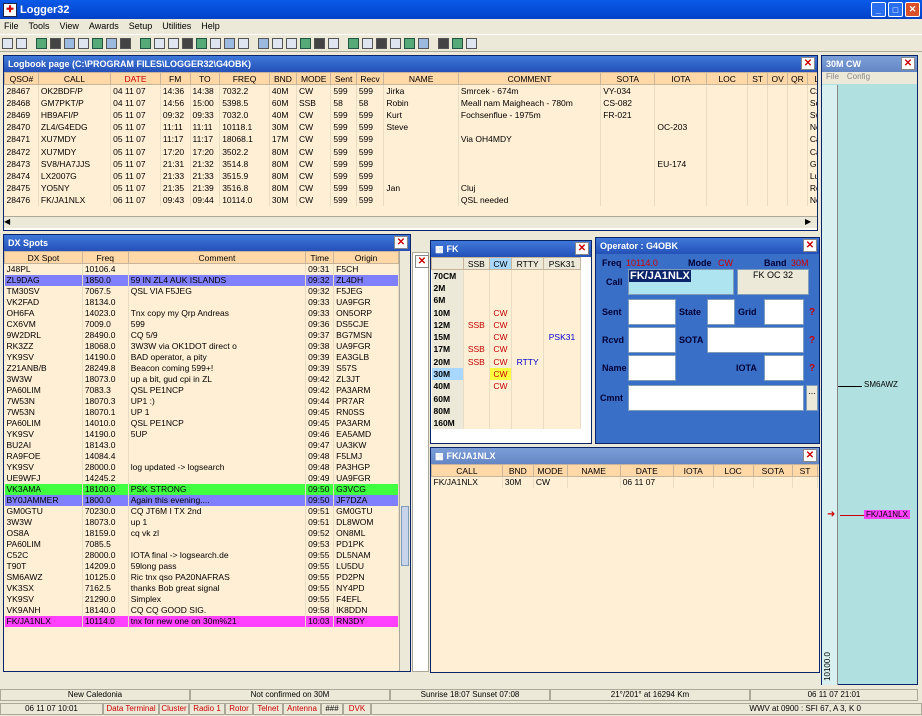 This screenshot has height=716, width=922. I want to click on minimize-button: _, so click(878, 9).